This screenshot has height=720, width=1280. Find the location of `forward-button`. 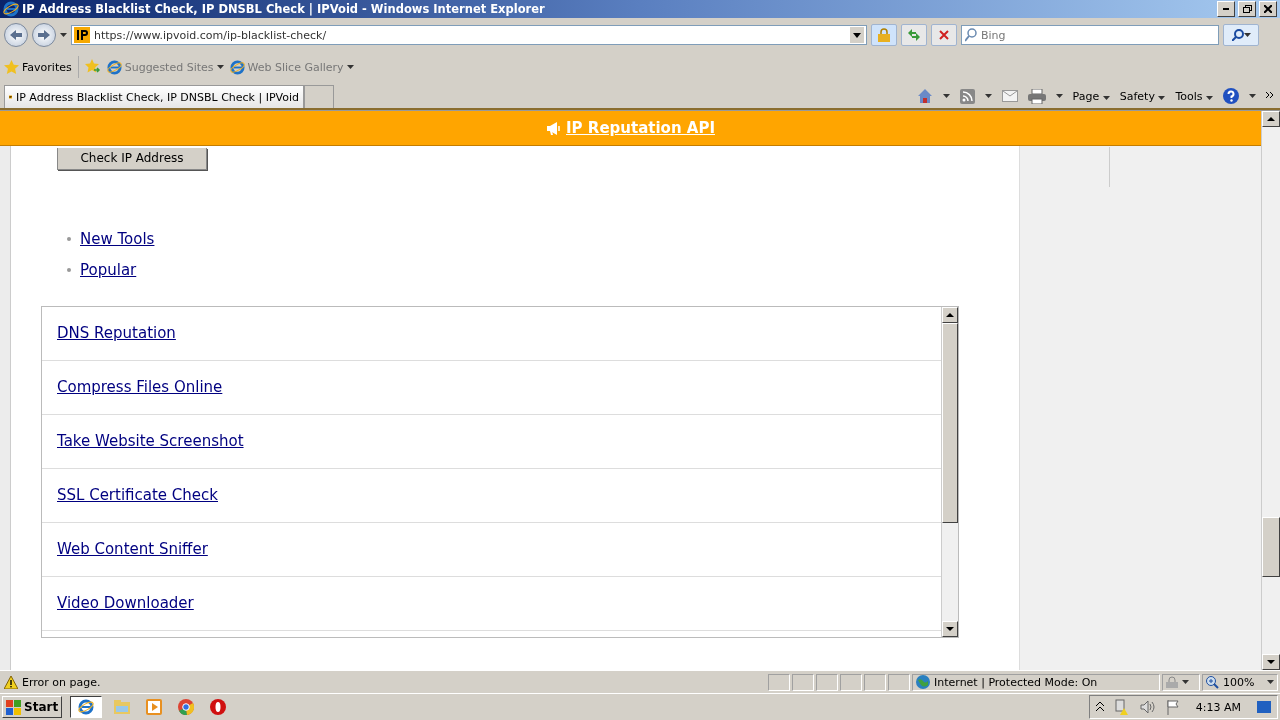

forward-button is located at coordinates (44, 35).